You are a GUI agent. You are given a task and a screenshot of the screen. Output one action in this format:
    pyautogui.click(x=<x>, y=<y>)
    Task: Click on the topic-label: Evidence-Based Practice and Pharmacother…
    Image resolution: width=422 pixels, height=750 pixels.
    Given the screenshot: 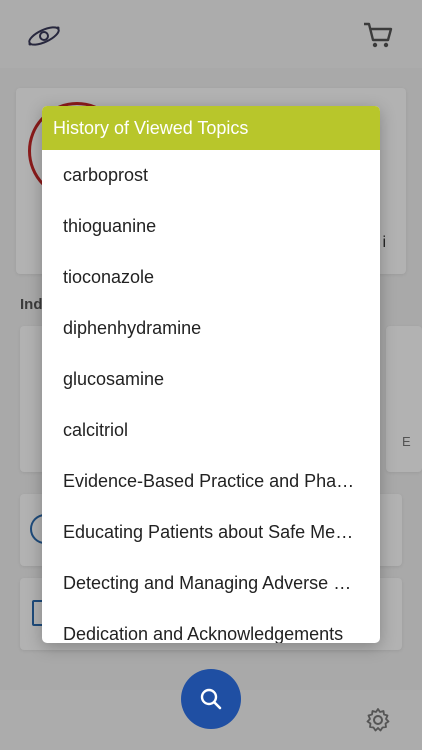 What is the action you would take?
    pyautogui.click(x=211, y=481)
    